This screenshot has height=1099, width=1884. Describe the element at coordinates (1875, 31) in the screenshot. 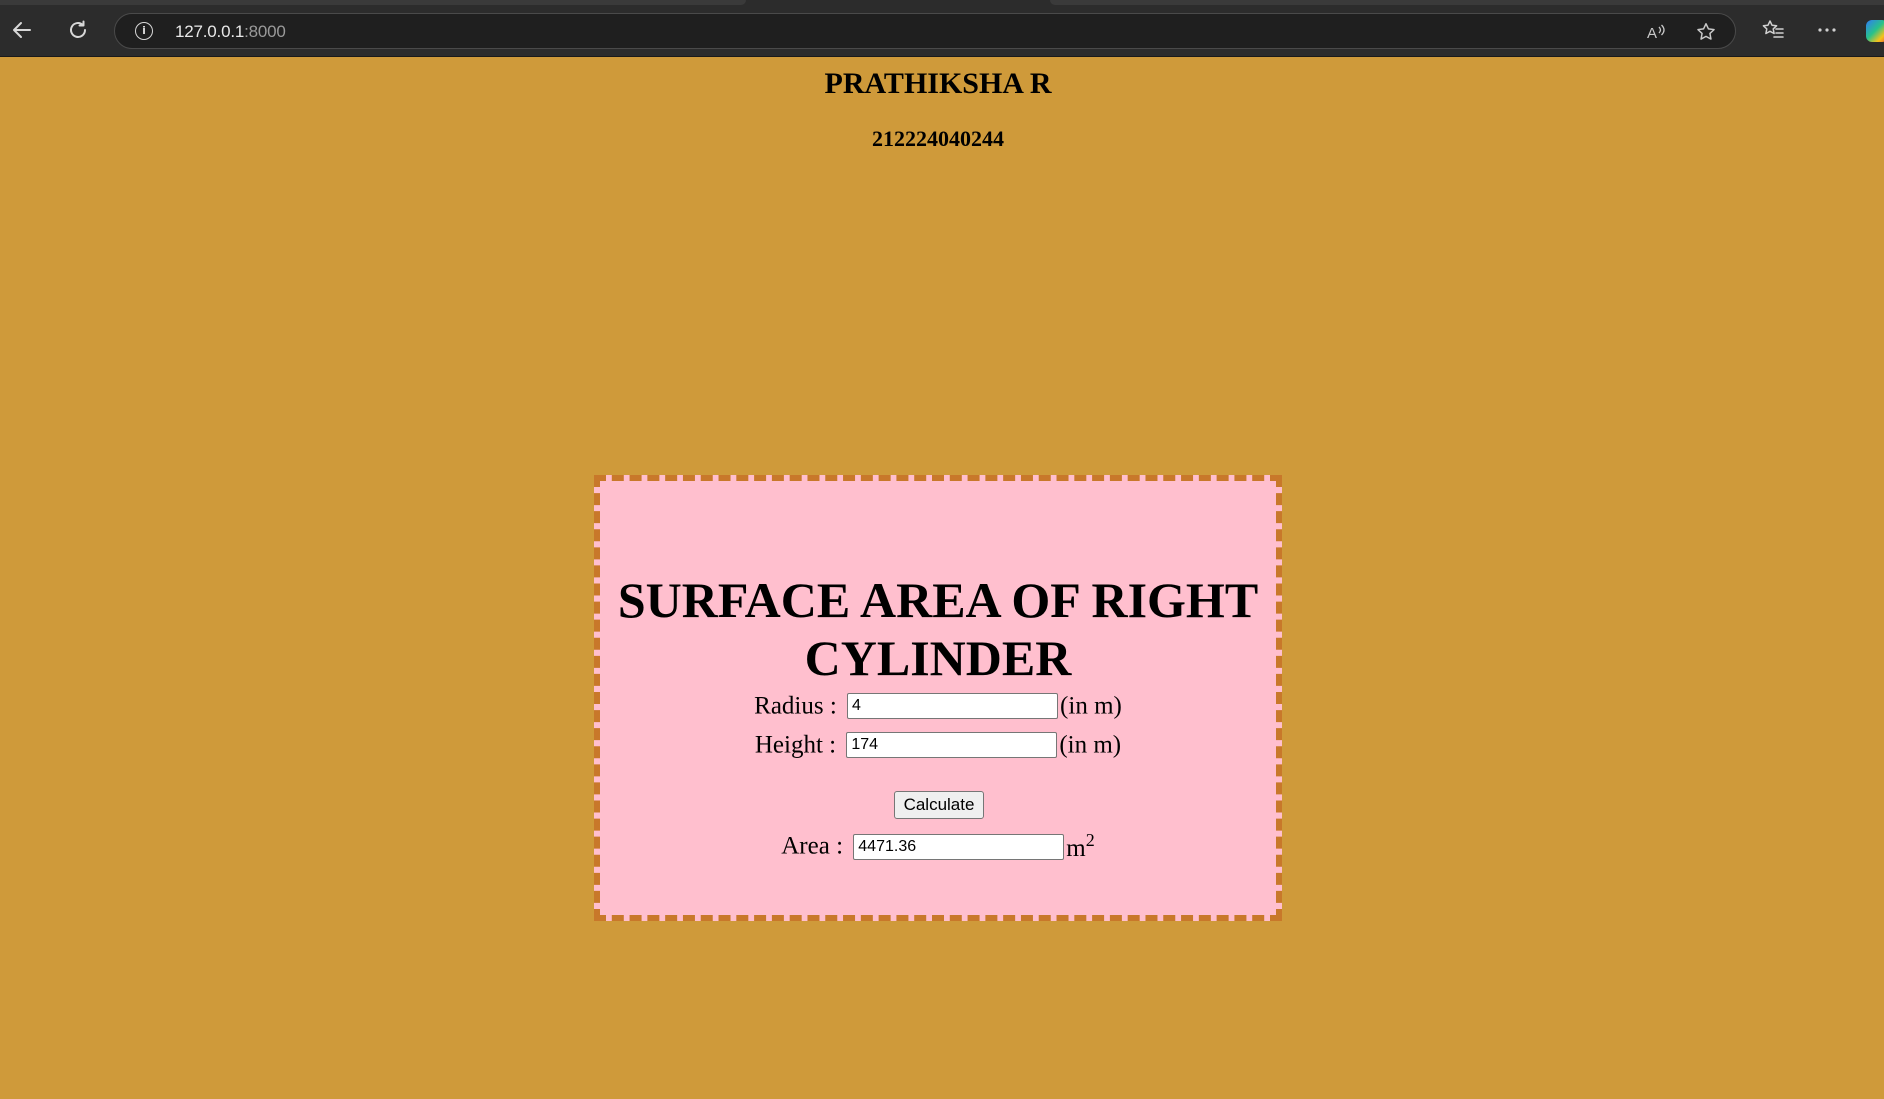

I see `copilot-icon` at that location.